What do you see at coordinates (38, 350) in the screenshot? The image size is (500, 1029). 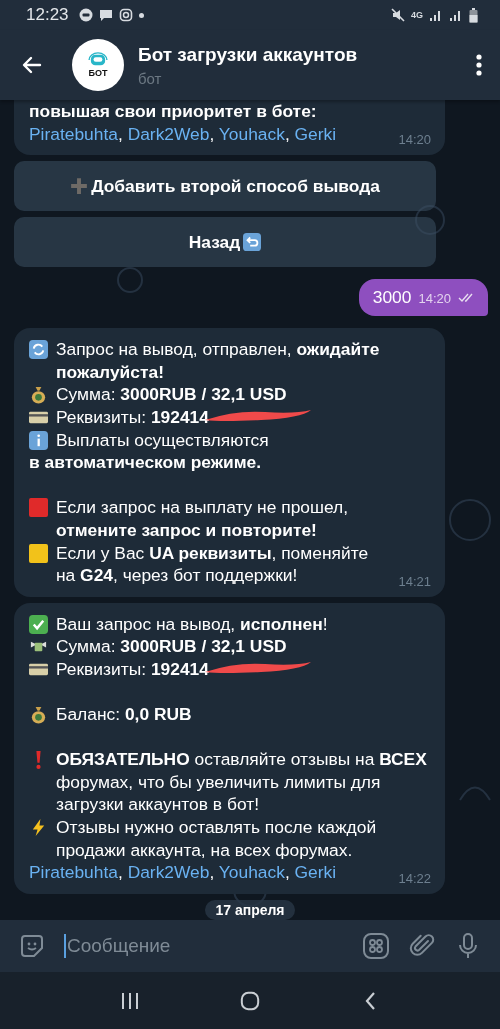 I see `refresh-icon` at bounding box center [38, 350].